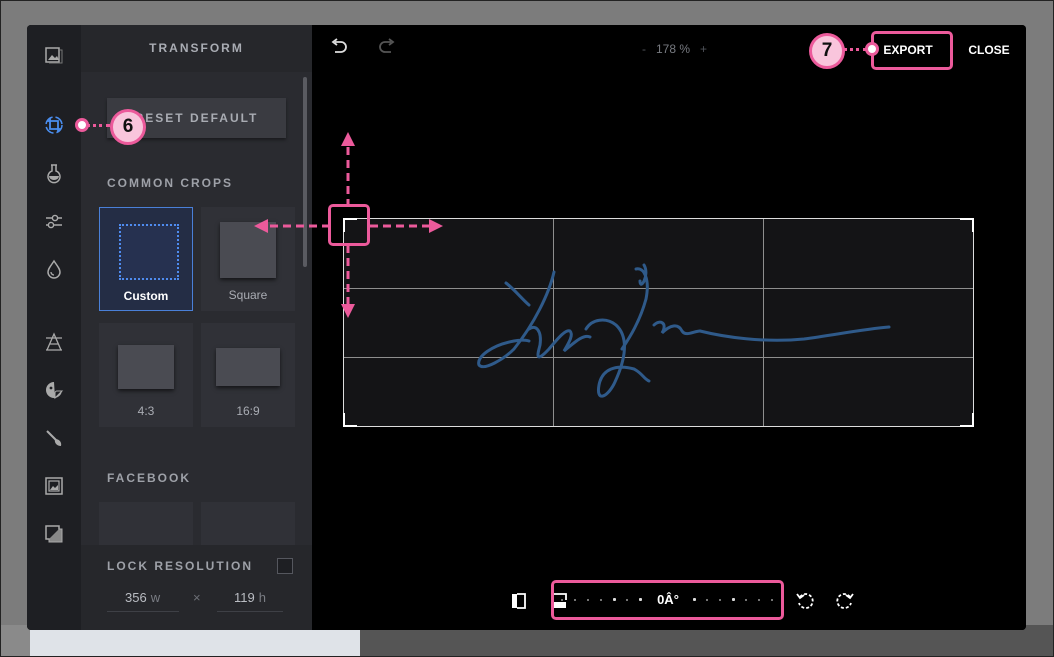 The height and width of the screenshot is (657, 1054). I want to click on export-callout, so click(912, 50).